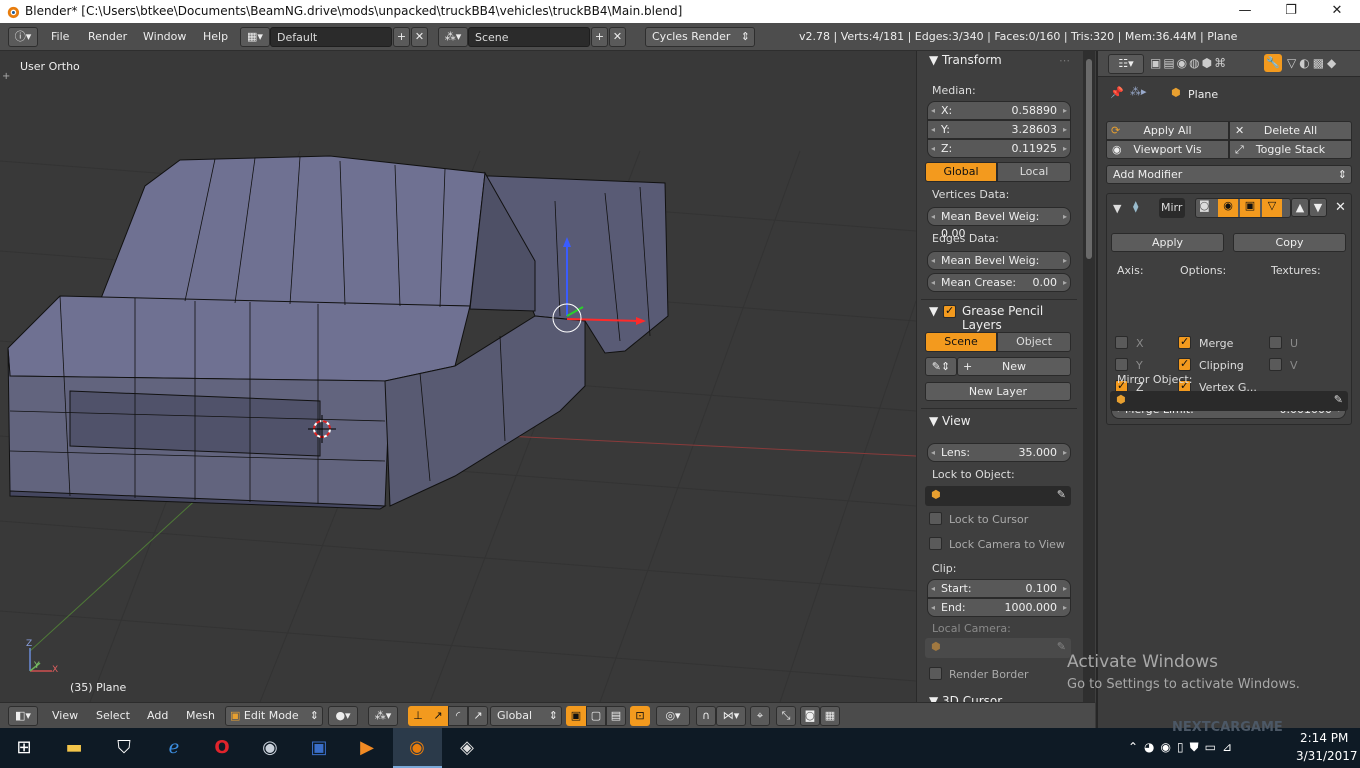  I want to click on add-layout-icon: +, so click(401, 37).